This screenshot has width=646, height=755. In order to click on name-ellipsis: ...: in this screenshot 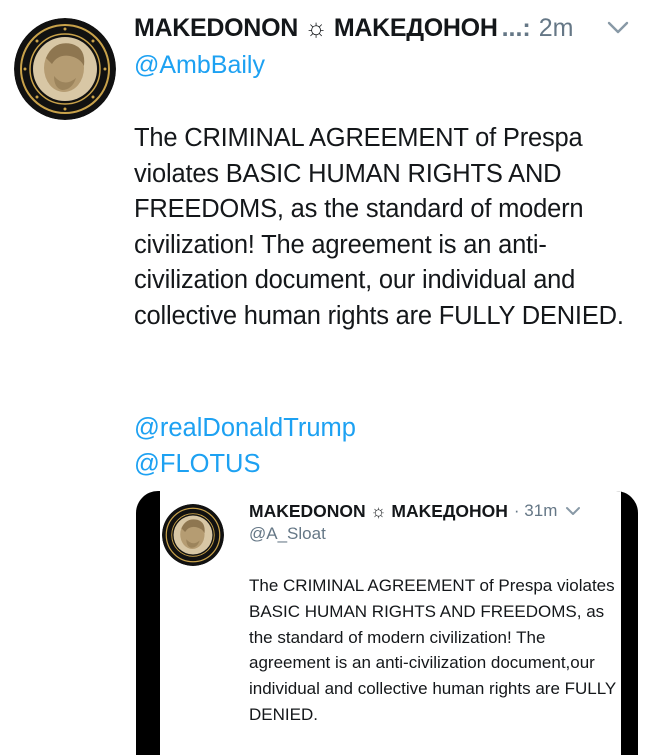, I will do `click(516, 27)`.